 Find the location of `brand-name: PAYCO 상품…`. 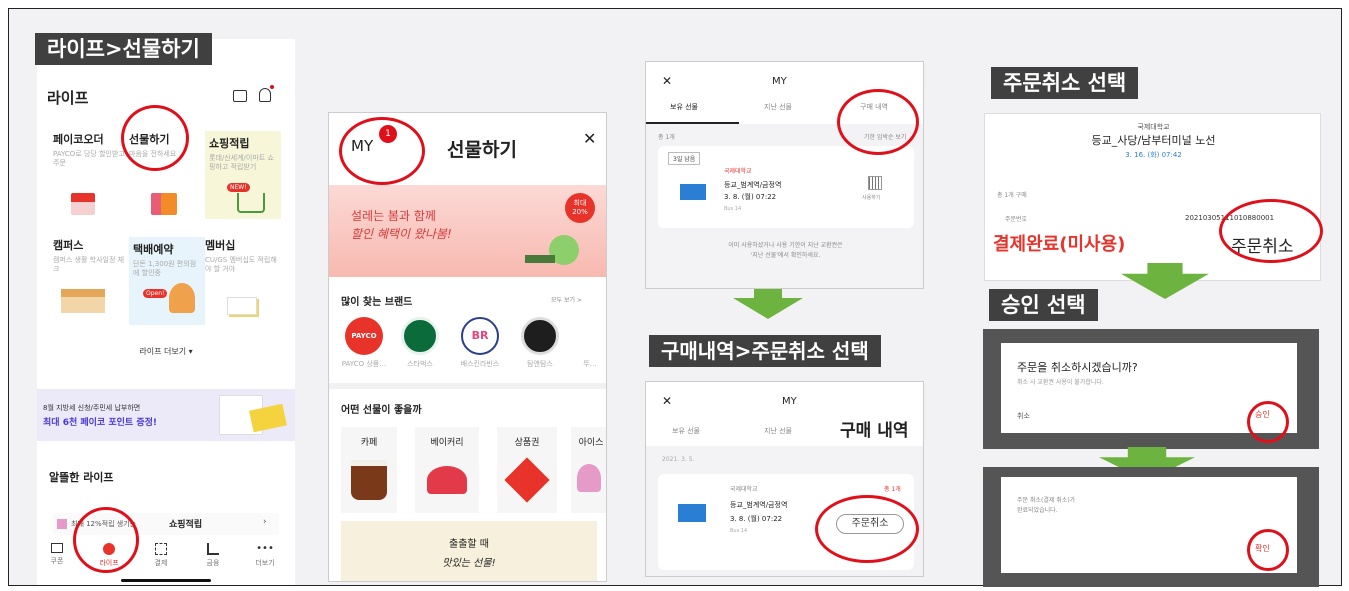

brand-name: PAYCO 상품… is located at coordinates (364, 364).